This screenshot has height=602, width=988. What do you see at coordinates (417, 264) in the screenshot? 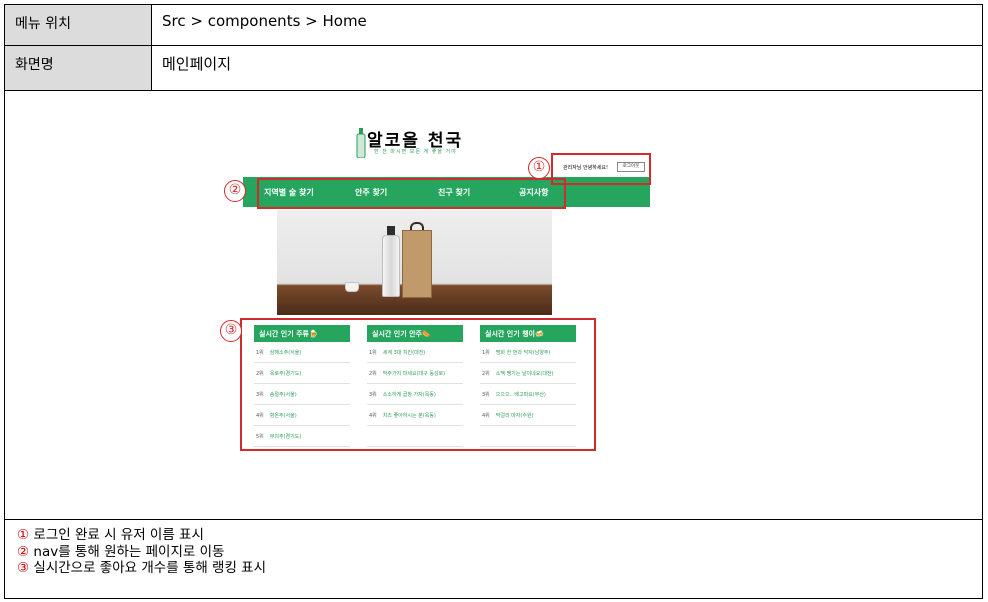
I see `hero-gift-box` at bounding box center [417, 264].